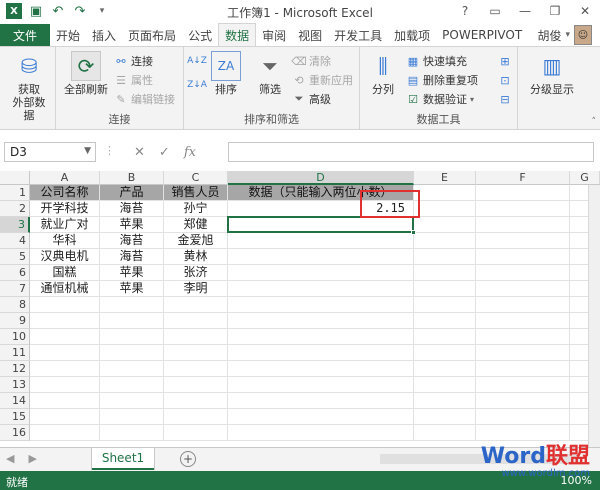  I want to click on cell-a11, so click(65, 353).